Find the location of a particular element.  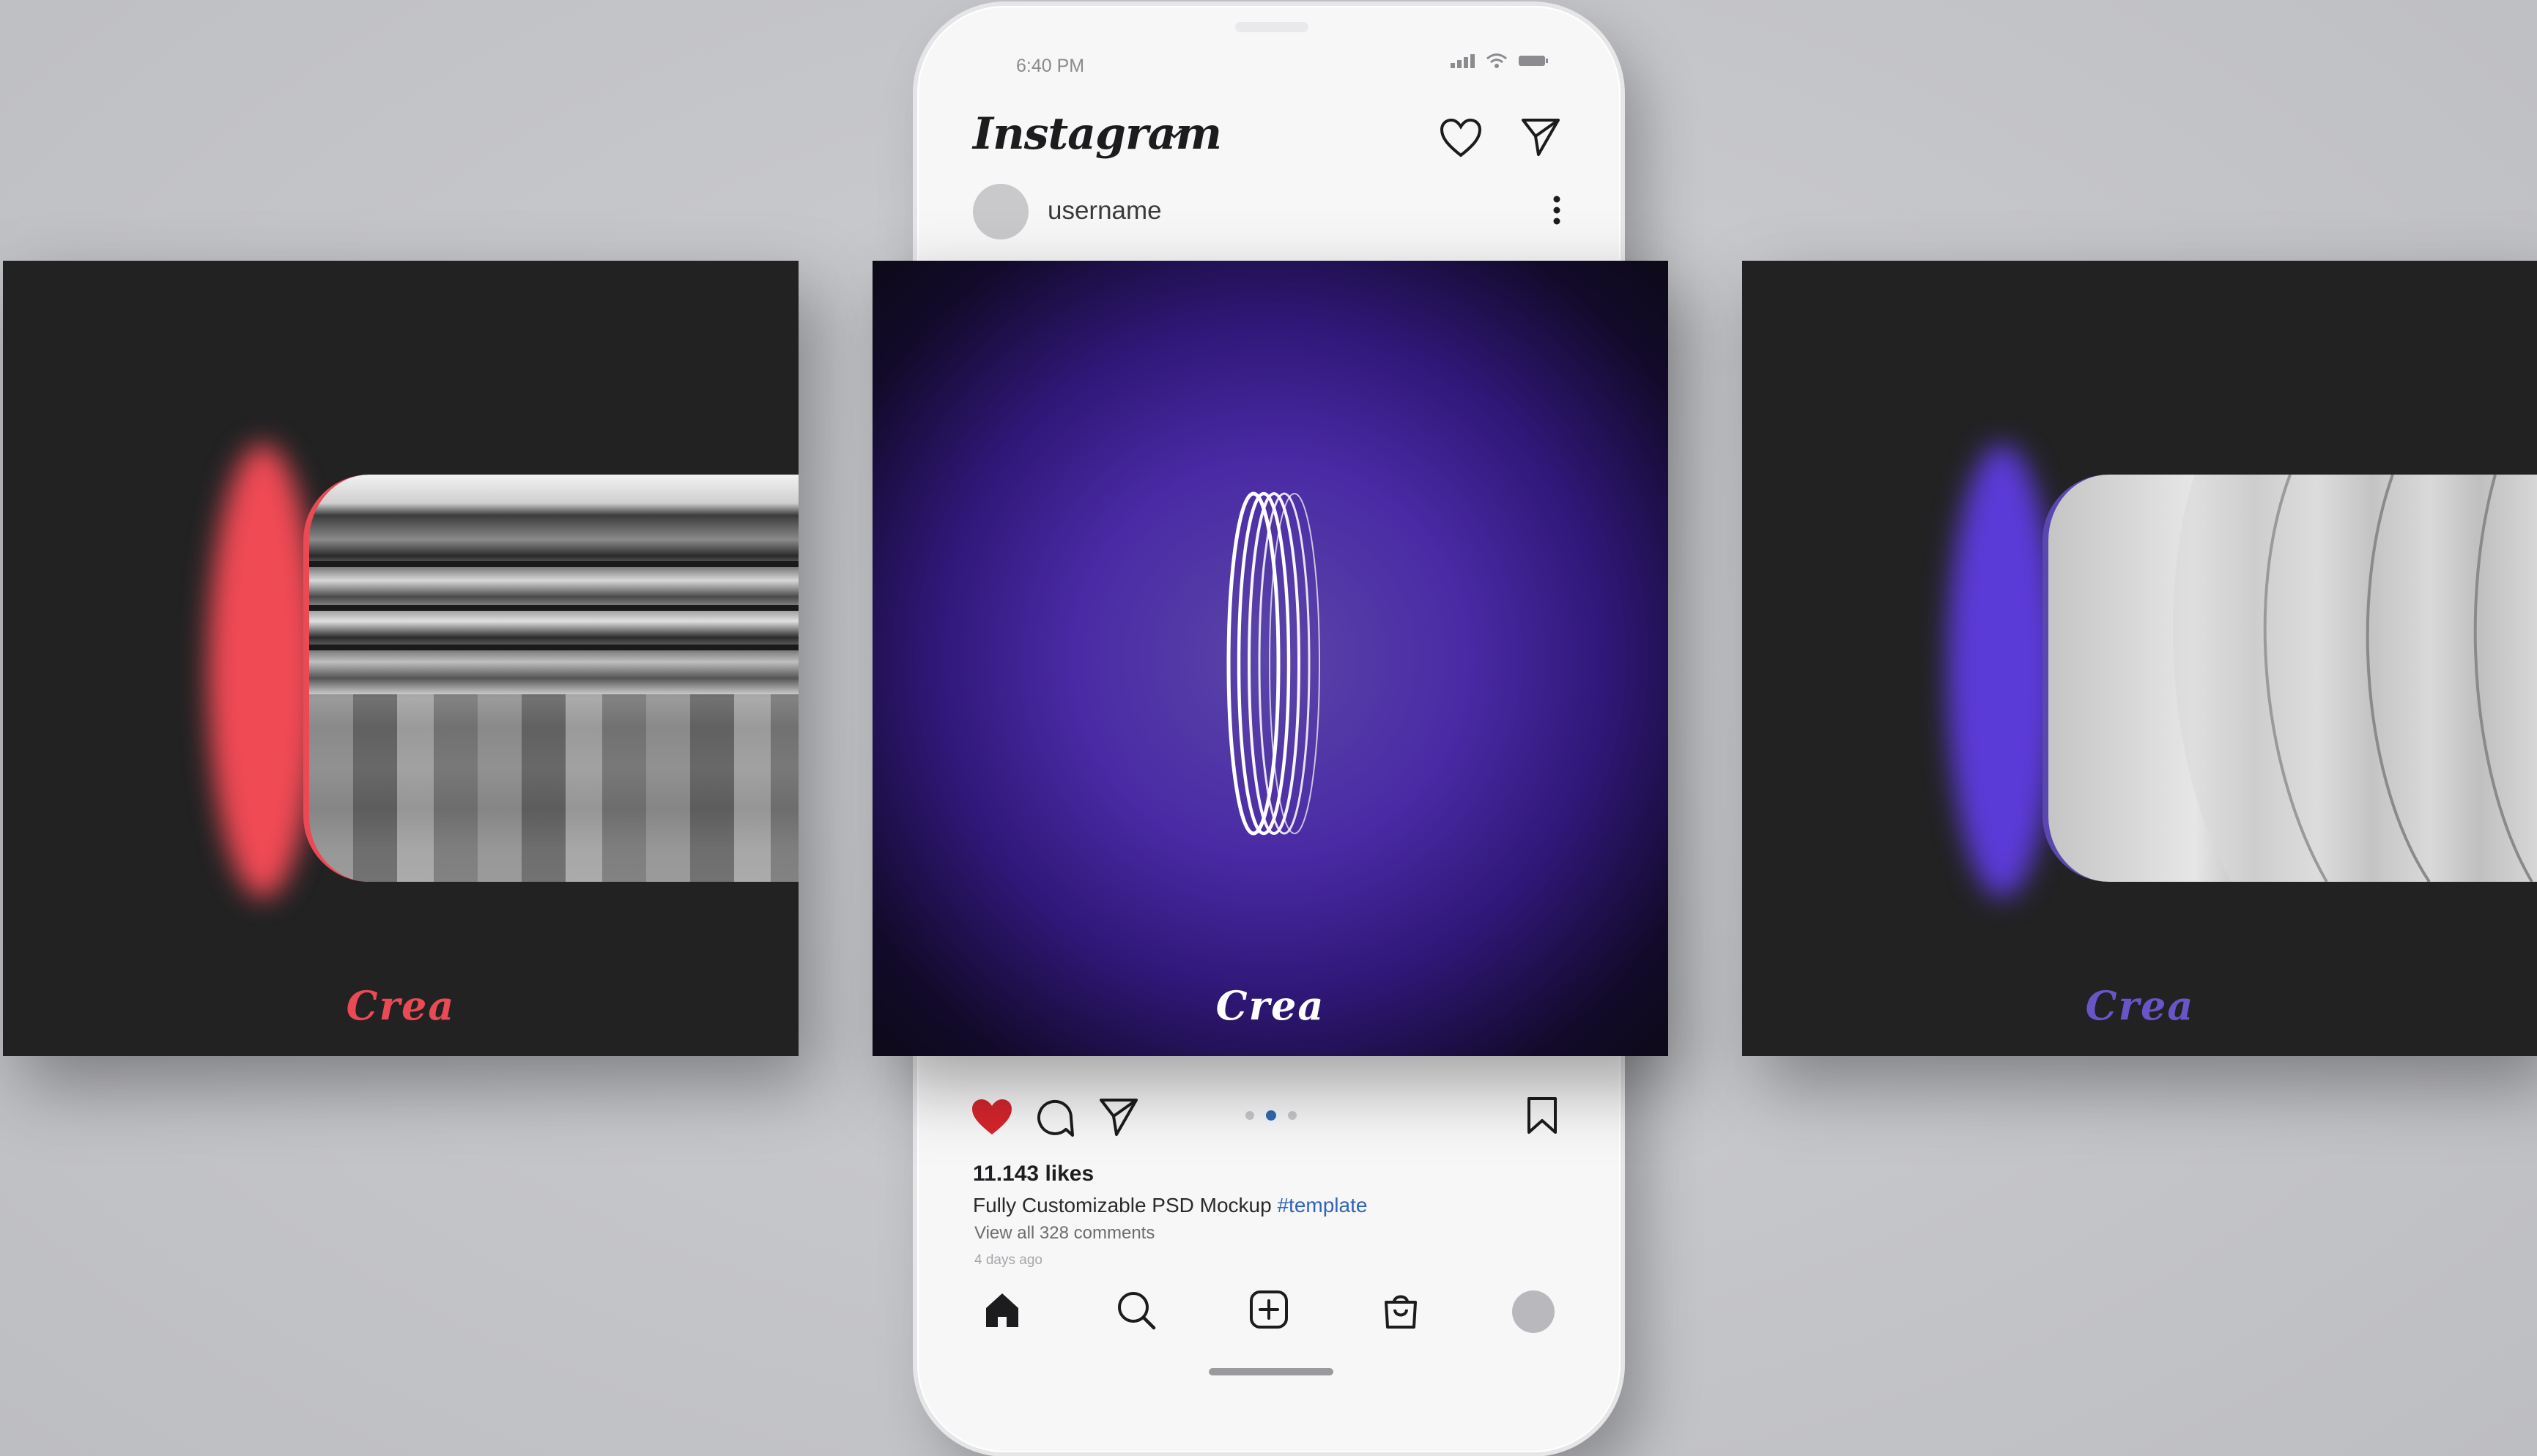

post-timestamp: 4 days ago is located at coordinates (1008, 1260).